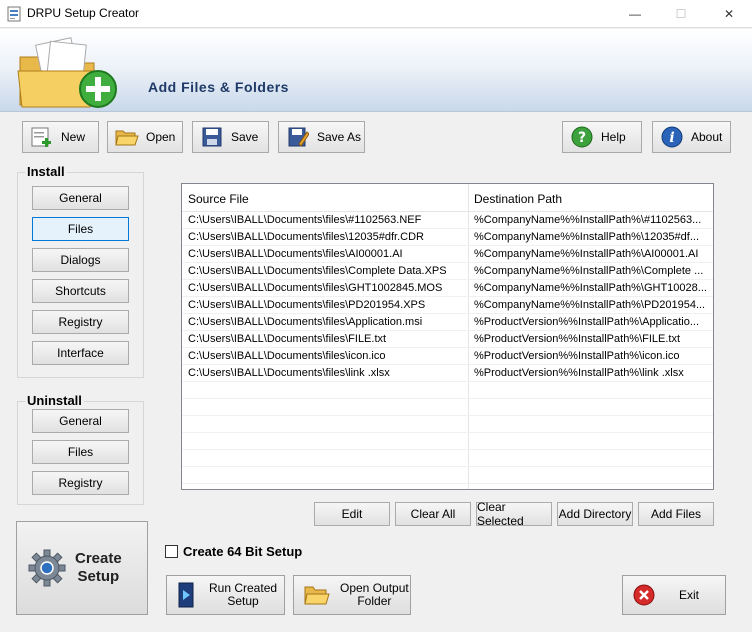 This screenshot has height=632, width=752. I want to click on source-cell: C:\Users\IBALL\Documents\files\FILE.txt, so click(287, 339).